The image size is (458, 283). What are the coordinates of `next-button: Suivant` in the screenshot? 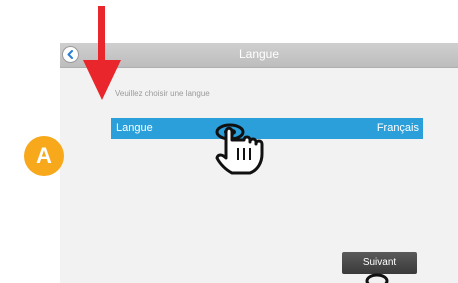 It's located at (379, 263).